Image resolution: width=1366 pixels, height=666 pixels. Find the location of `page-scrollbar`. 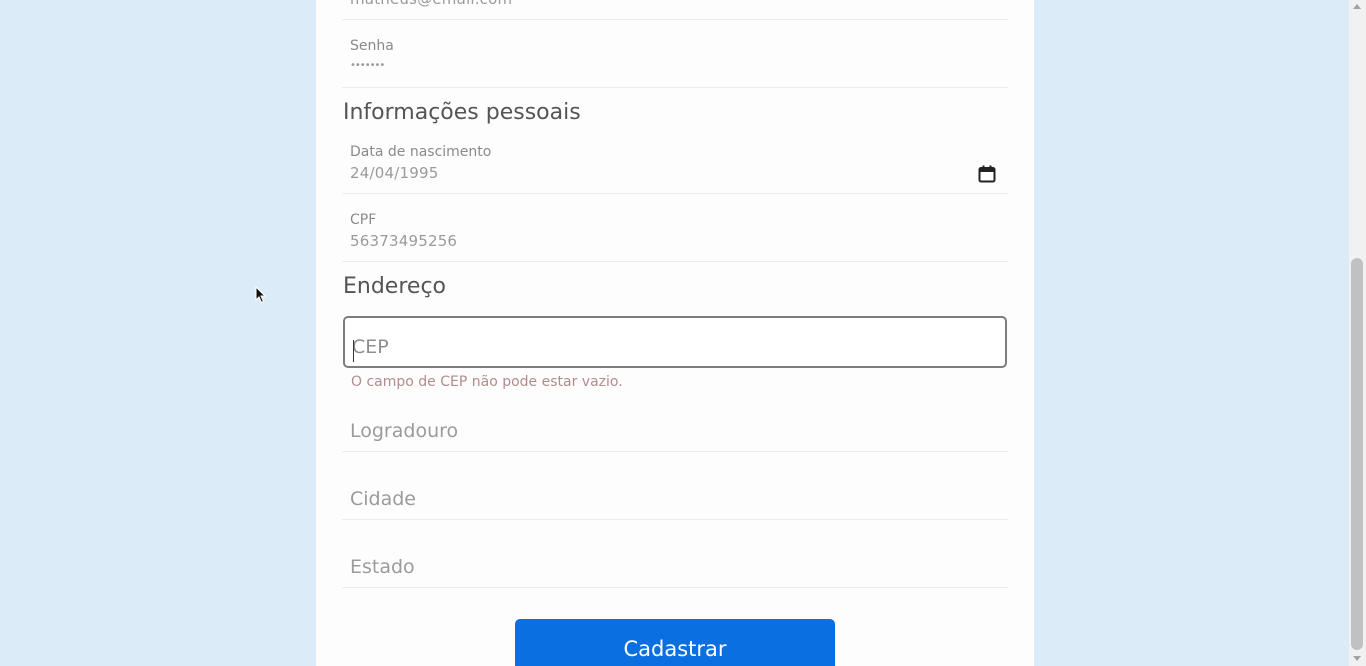

page-scrollbar is located at coordinates (1357, 333).